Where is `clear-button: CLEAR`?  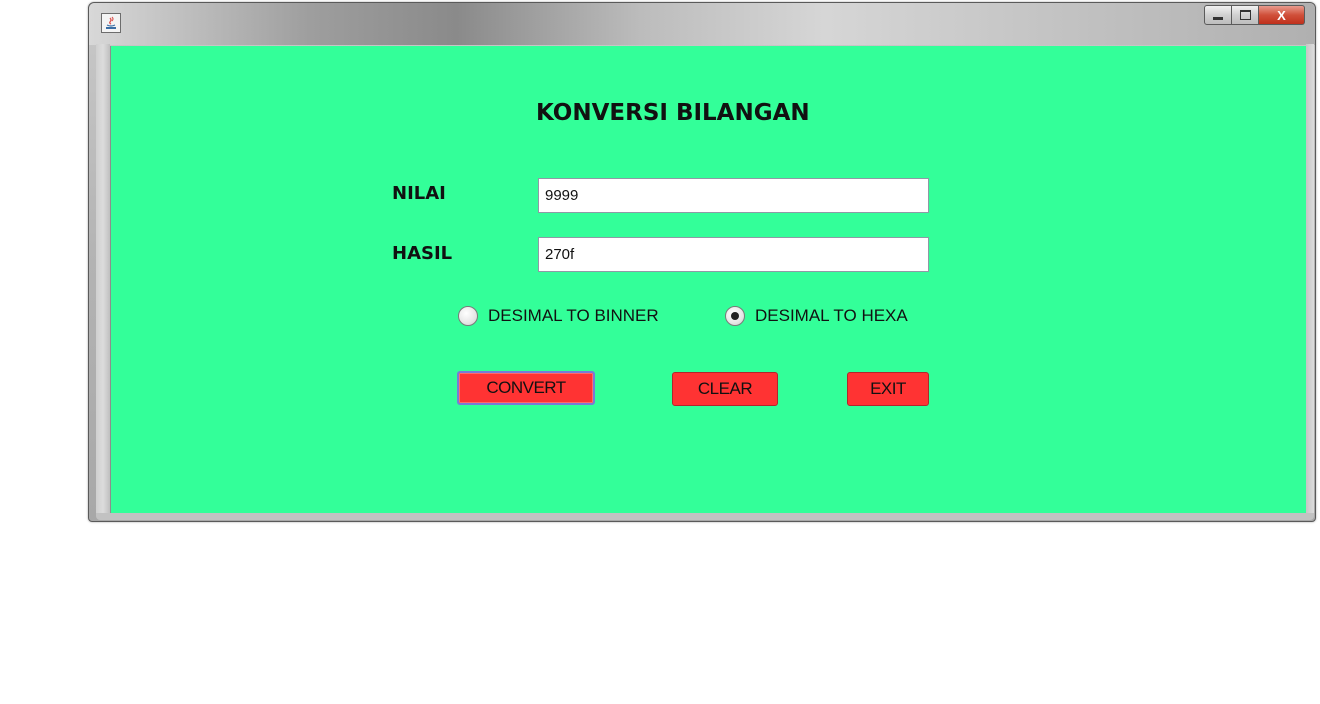 clear-button: CLEAR is located at coordinates (725, 389).